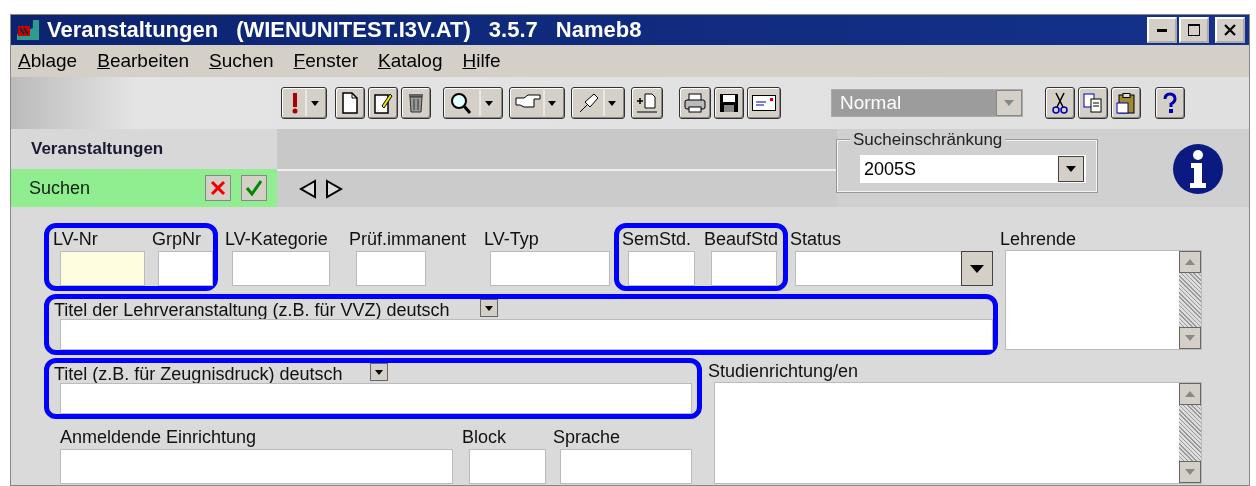 This screenshot has width=1256, height=486. I want to click on envelope-icon, so click(764, 103).